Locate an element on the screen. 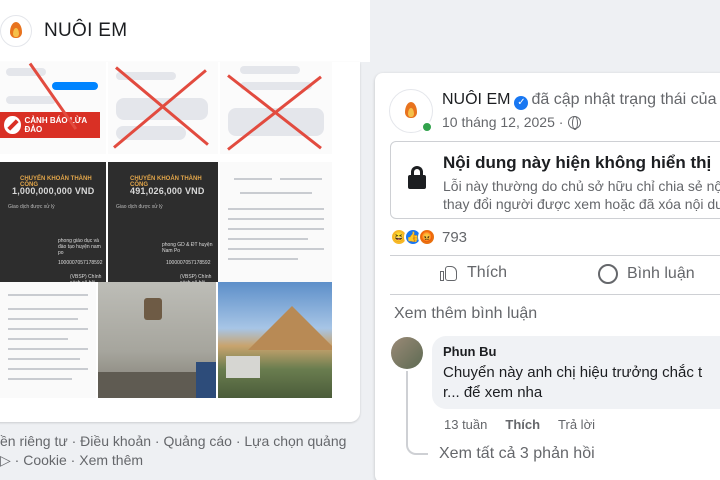  warning-label: CẢNH BÁO LỪA ĐẢO is located at coordinates (55, 125).